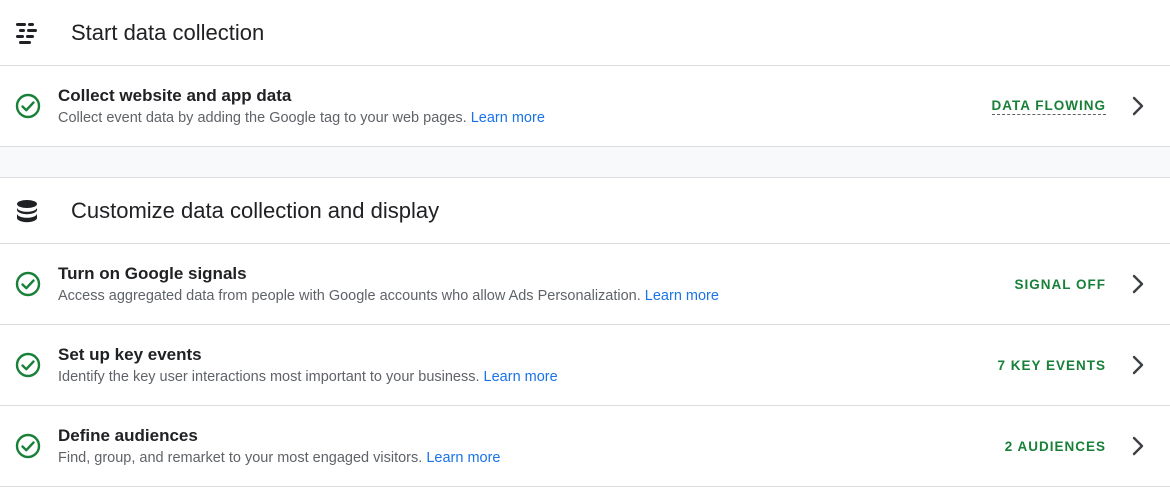  I want to click on item-title: Collect website and app data, so click(175, 95).